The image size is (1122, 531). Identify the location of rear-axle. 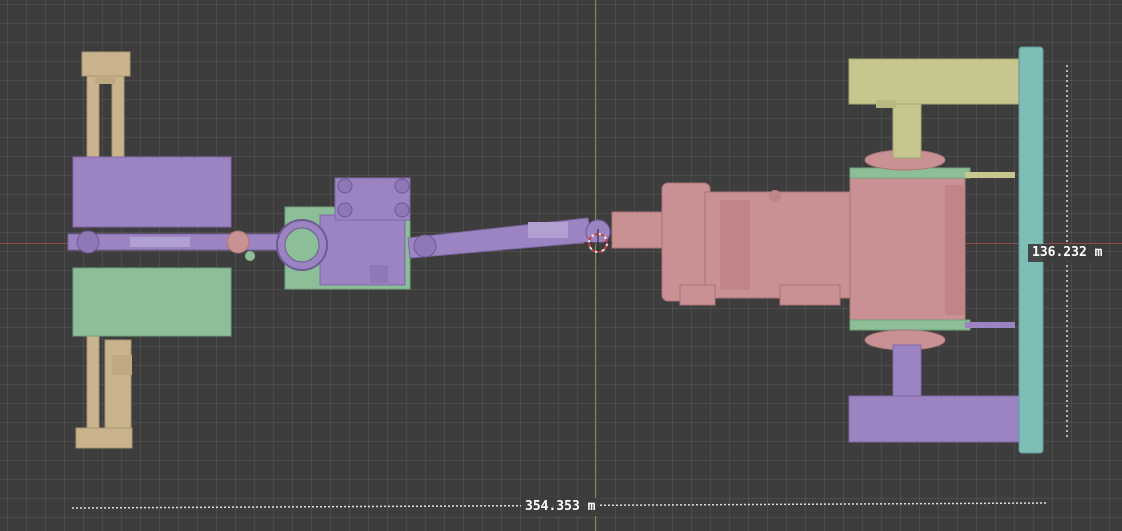
(932, 250).